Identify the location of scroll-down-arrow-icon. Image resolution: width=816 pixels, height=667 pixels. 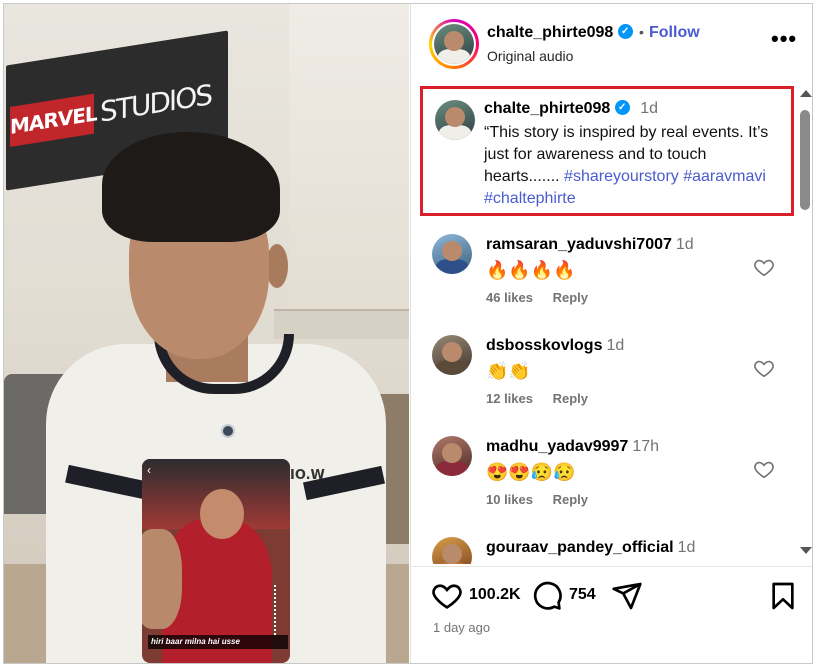
(806, 550).